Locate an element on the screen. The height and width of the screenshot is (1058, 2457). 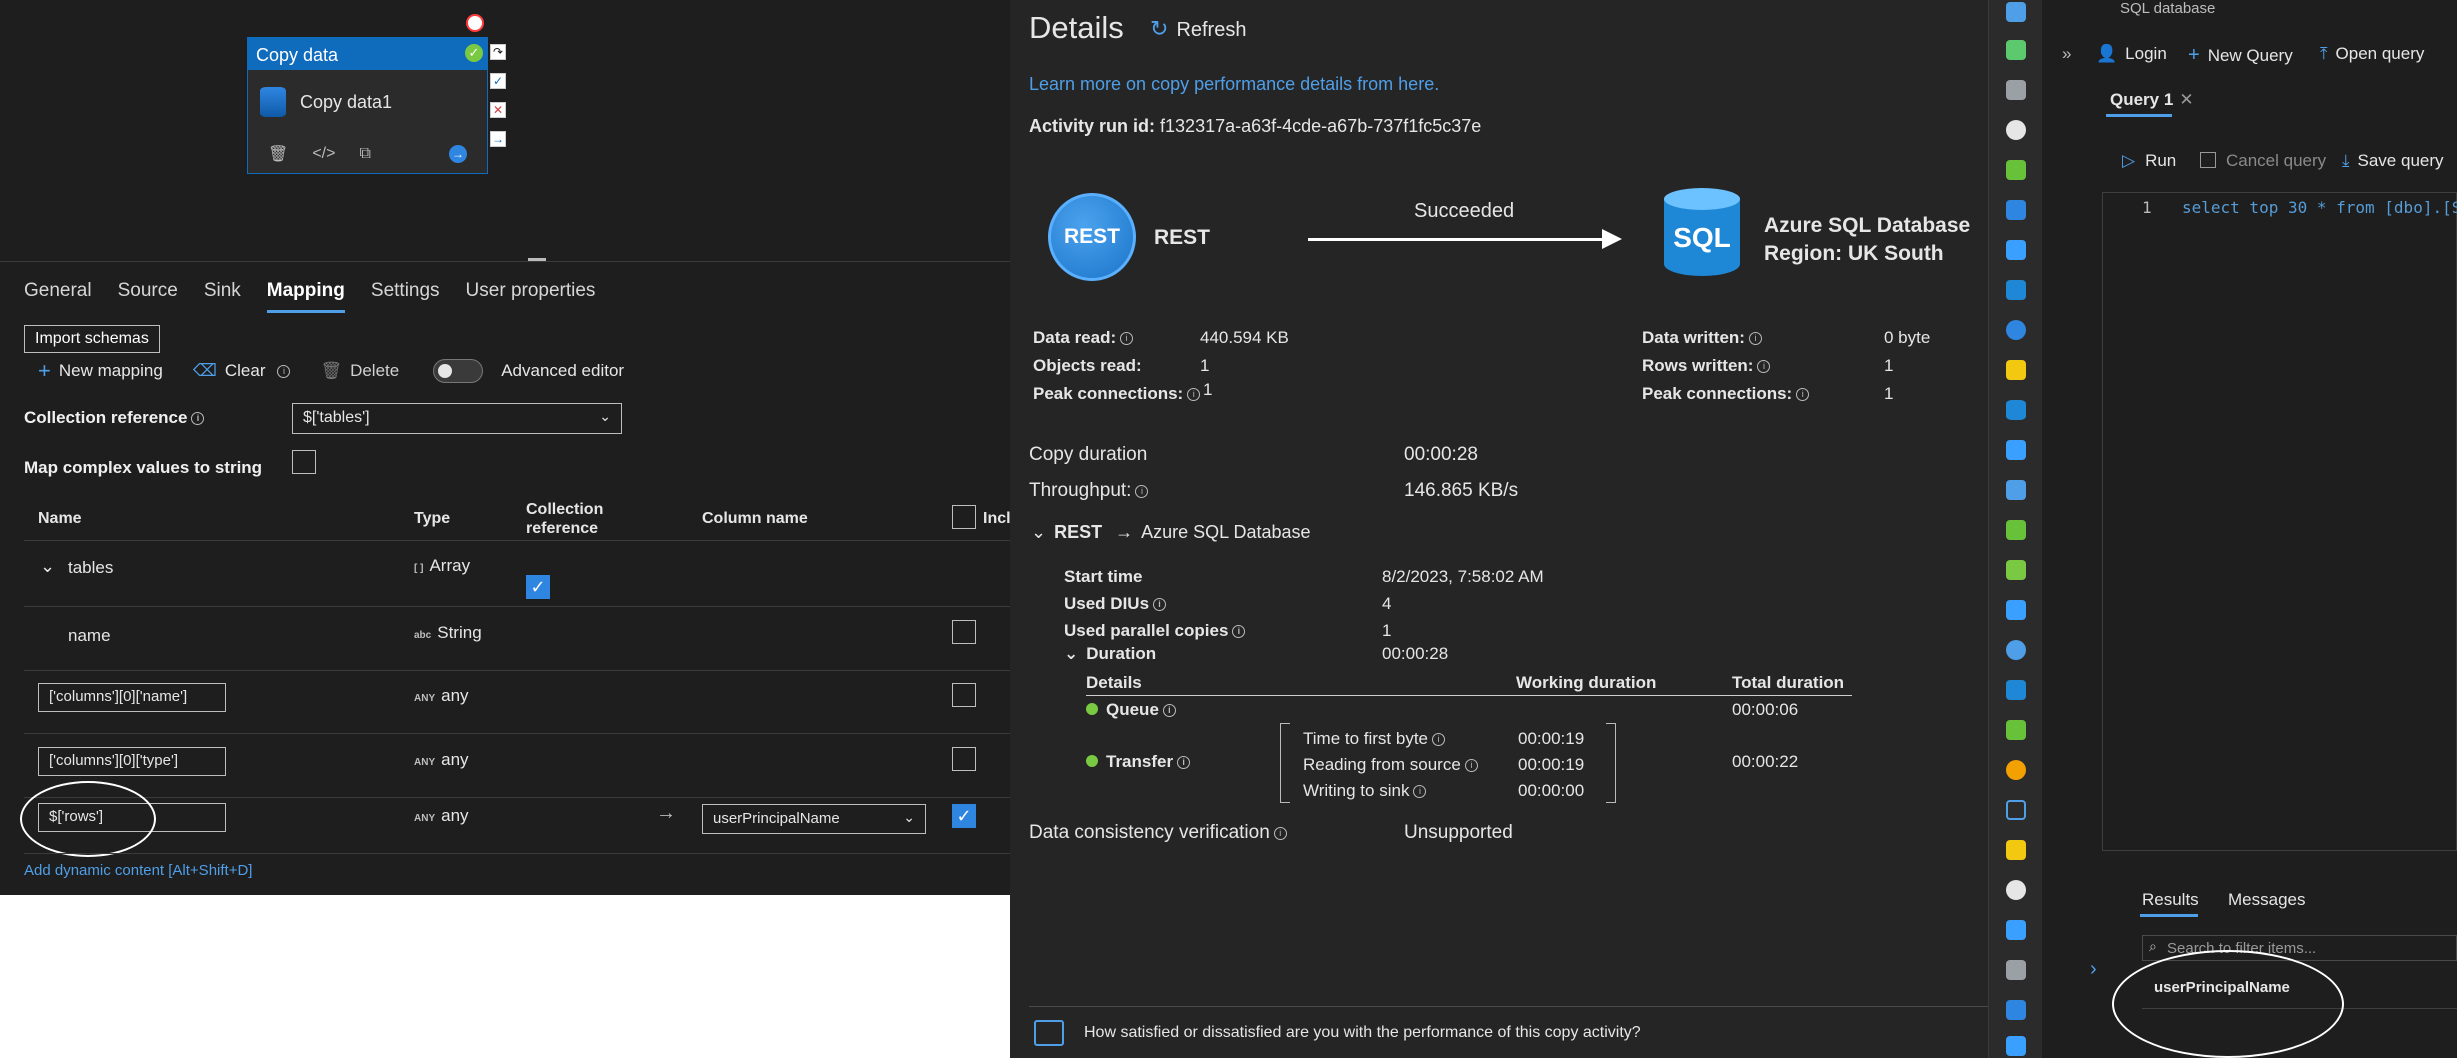
copy-icon: ⧉ is located at coordinates (364, 154).